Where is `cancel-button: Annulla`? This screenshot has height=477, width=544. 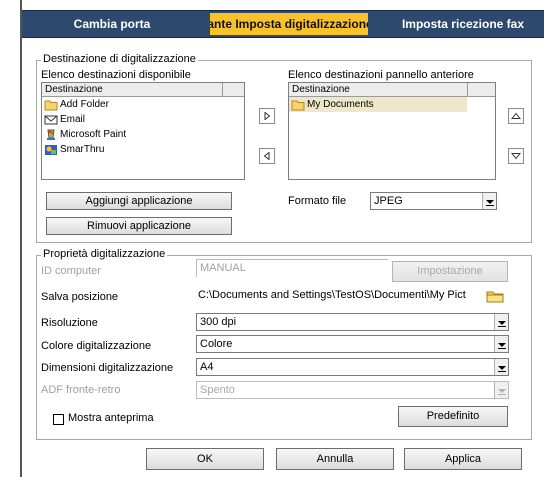 cancel-button: Annulla is located at coordinates (335, 459).